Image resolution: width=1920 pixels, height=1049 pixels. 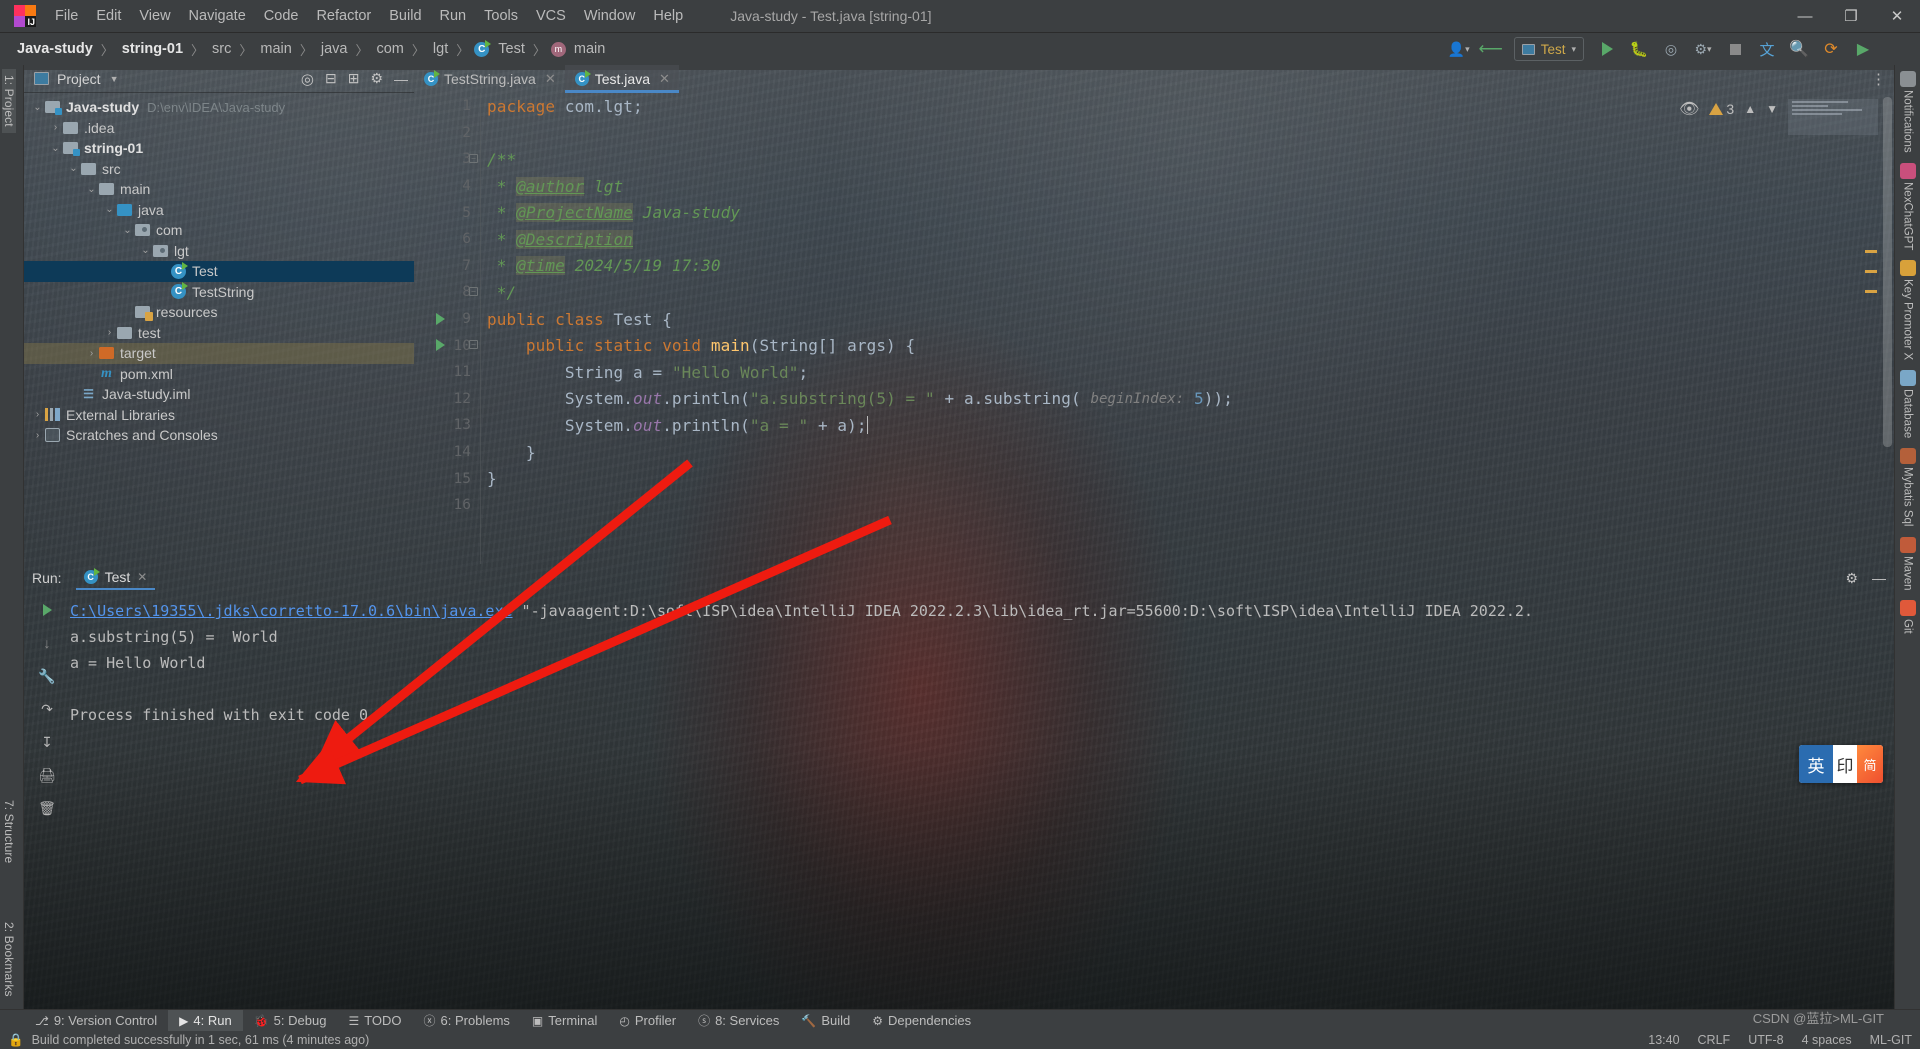 I want to click on lock-icon: 🔒, so click(x=16, y=1040).